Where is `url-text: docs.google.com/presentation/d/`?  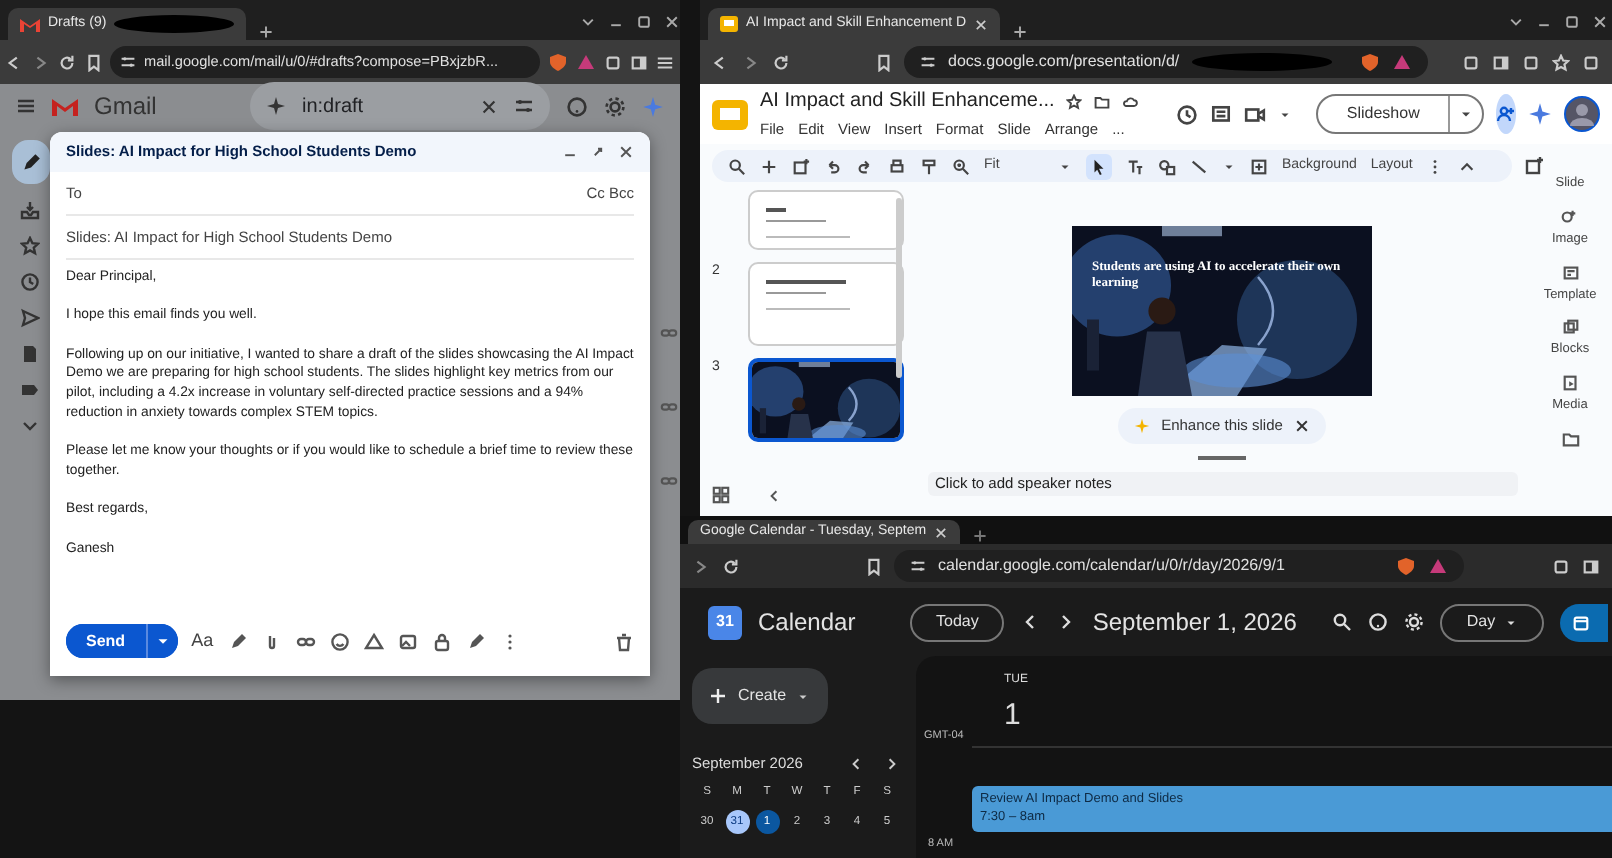 url-text: docs.google.com/presentation/d/ is located at coordinates (1064, 62).